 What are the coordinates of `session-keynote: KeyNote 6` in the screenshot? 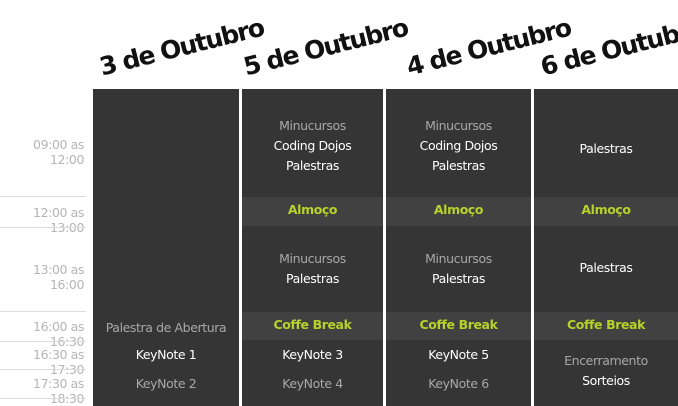 It's located at (458, 384).